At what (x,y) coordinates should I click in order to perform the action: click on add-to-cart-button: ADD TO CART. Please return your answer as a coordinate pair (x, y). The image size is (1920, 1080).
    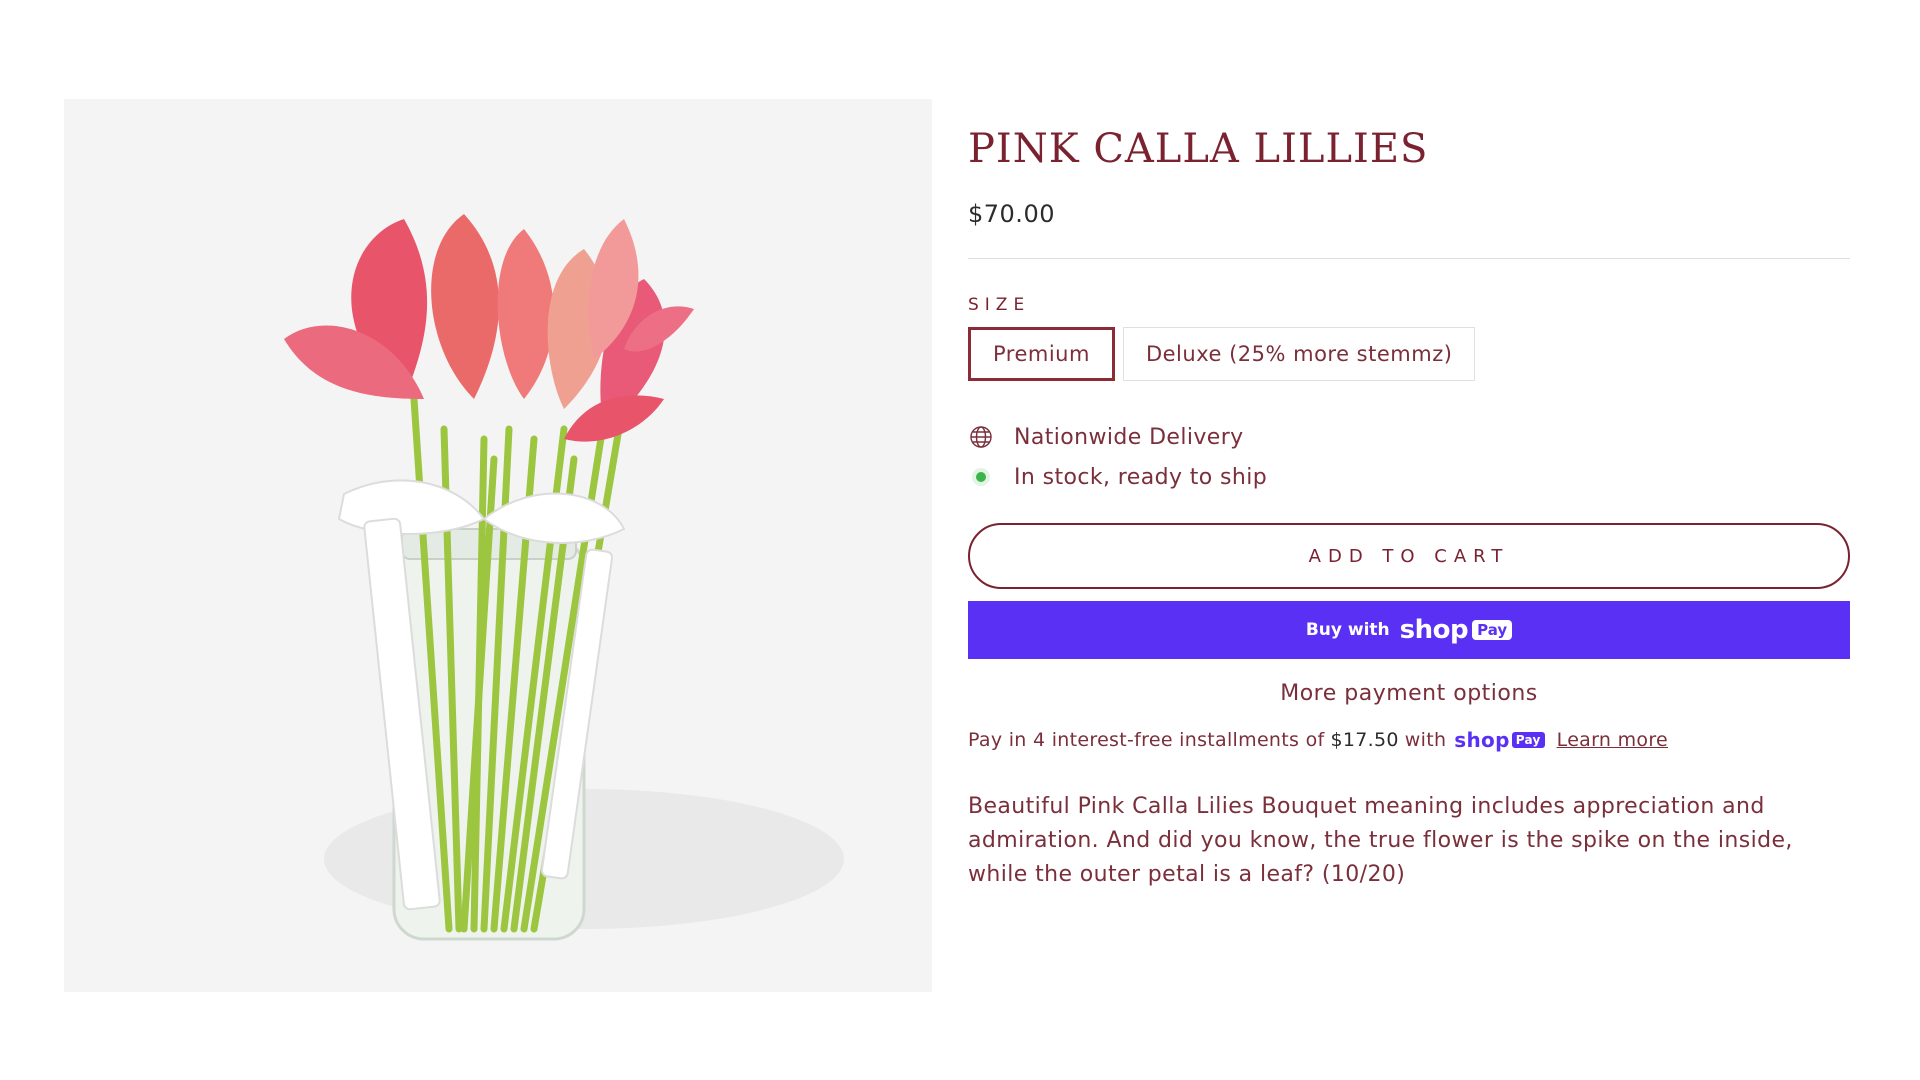
    Looking at the image, I should click on (1409, 556).